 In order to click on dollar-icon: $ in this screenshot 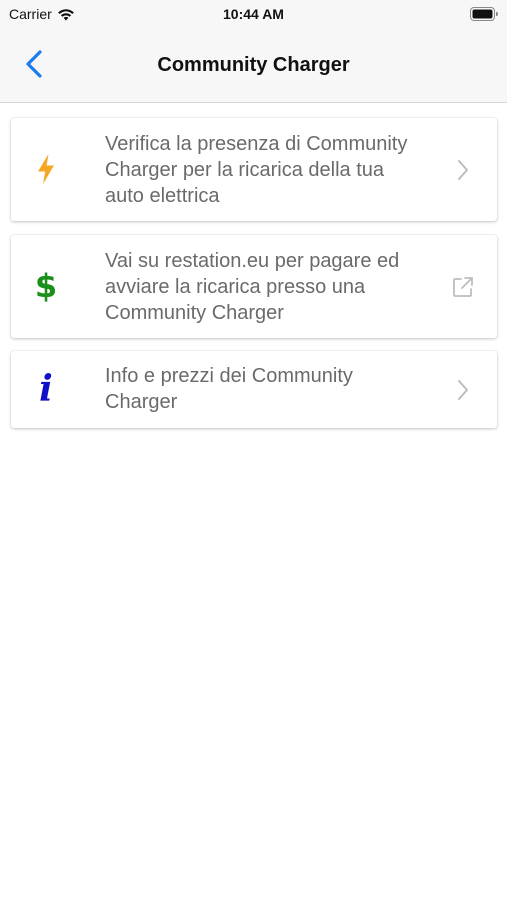, I will do `click(46, 286)`.